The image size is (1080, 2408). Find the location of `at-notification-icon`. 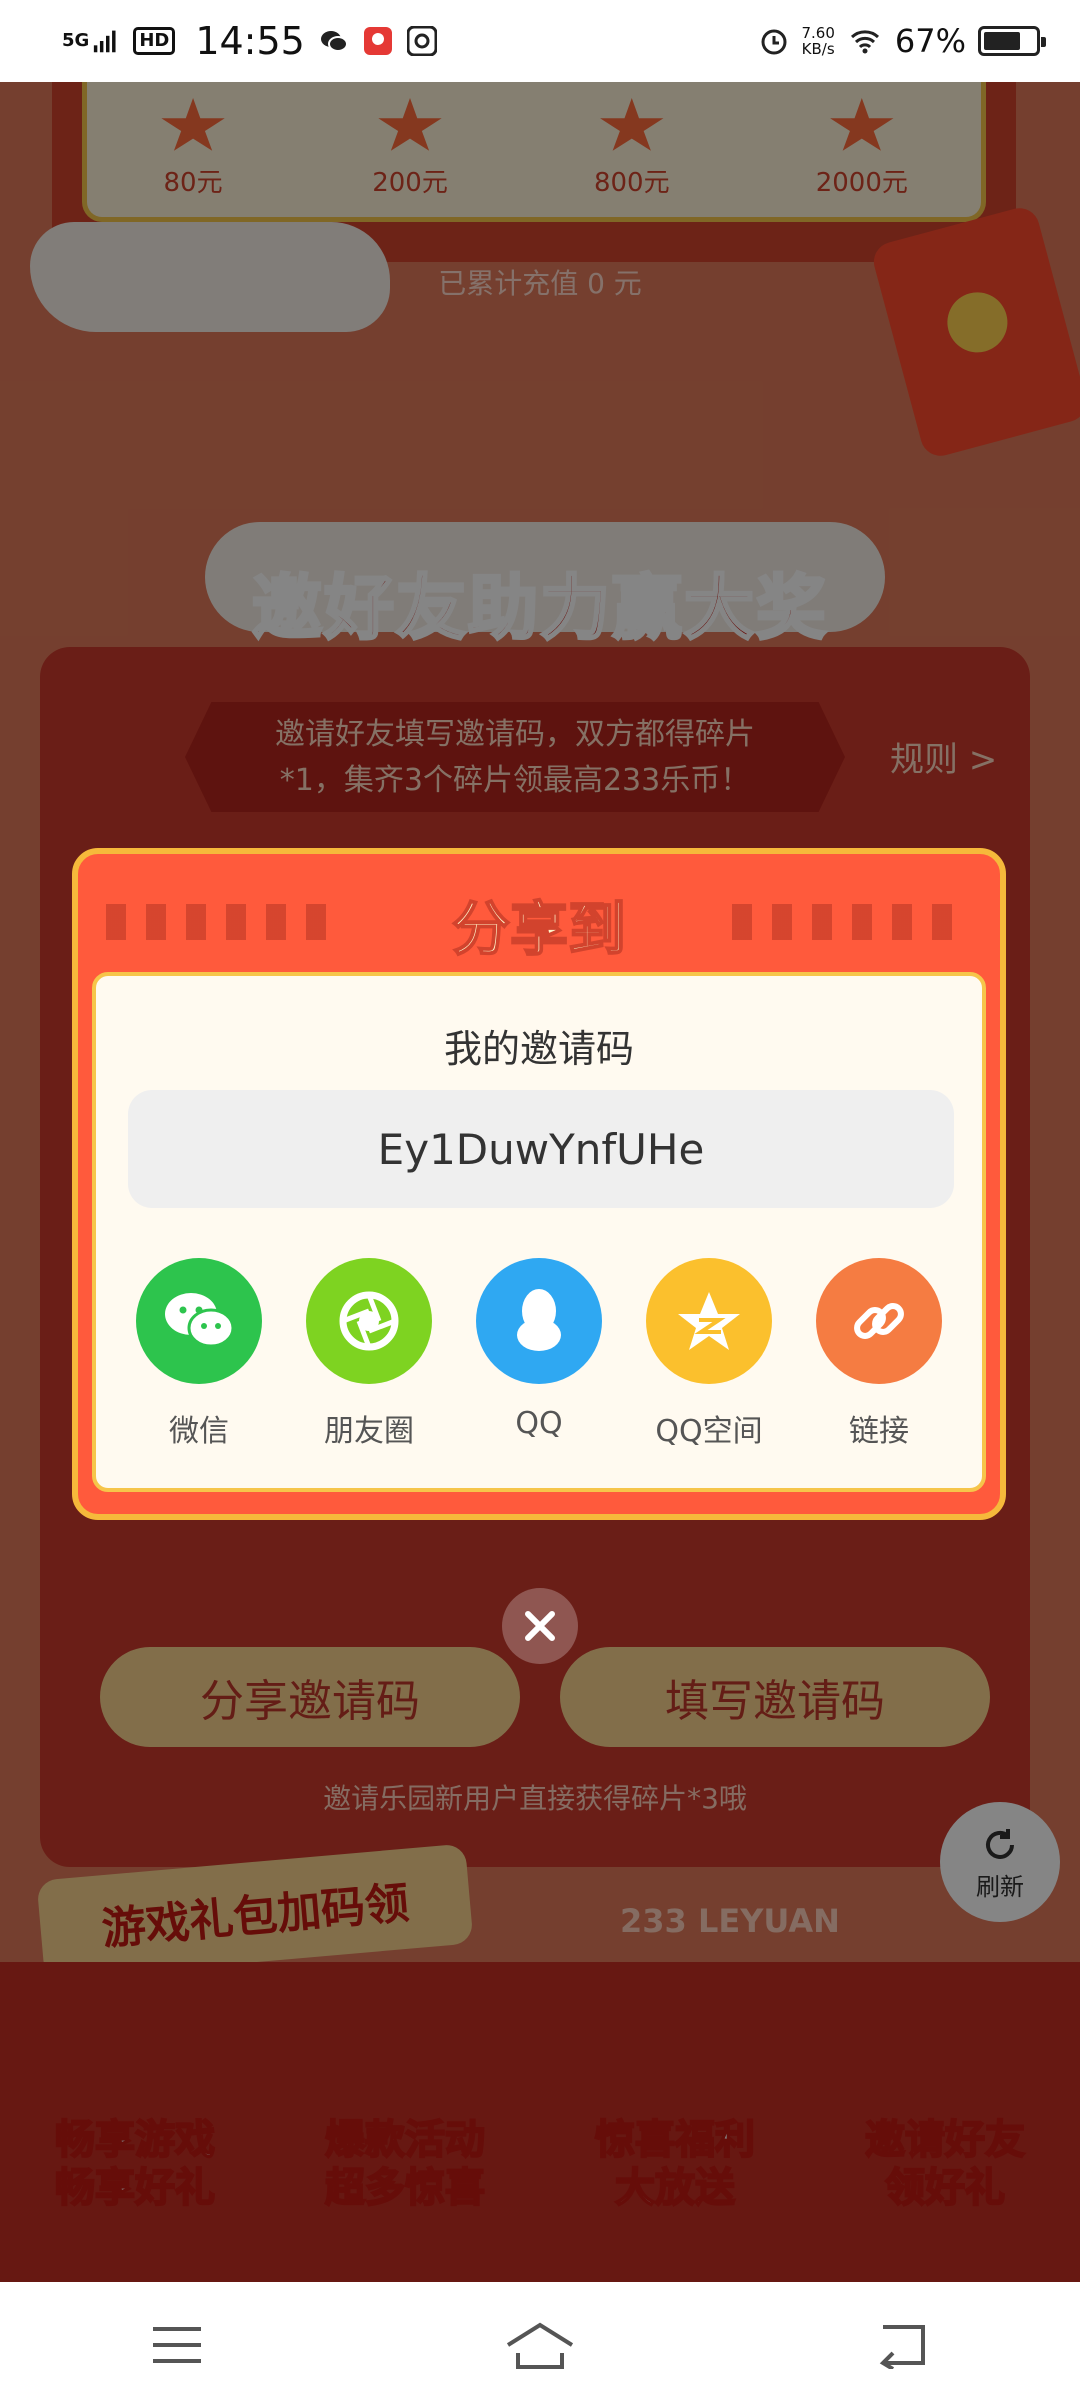

at-notification-icon is located at coordinates (421, 41).